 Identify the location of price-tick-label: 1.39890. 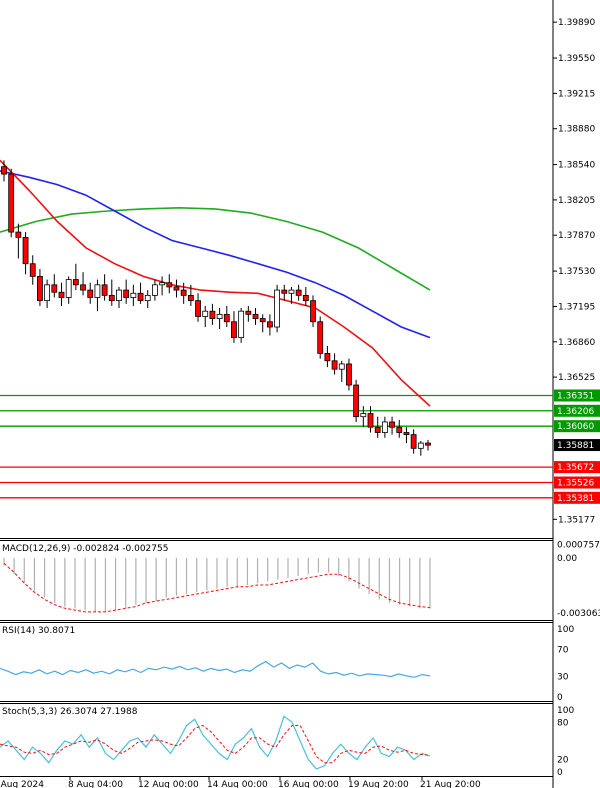
(576, 23).